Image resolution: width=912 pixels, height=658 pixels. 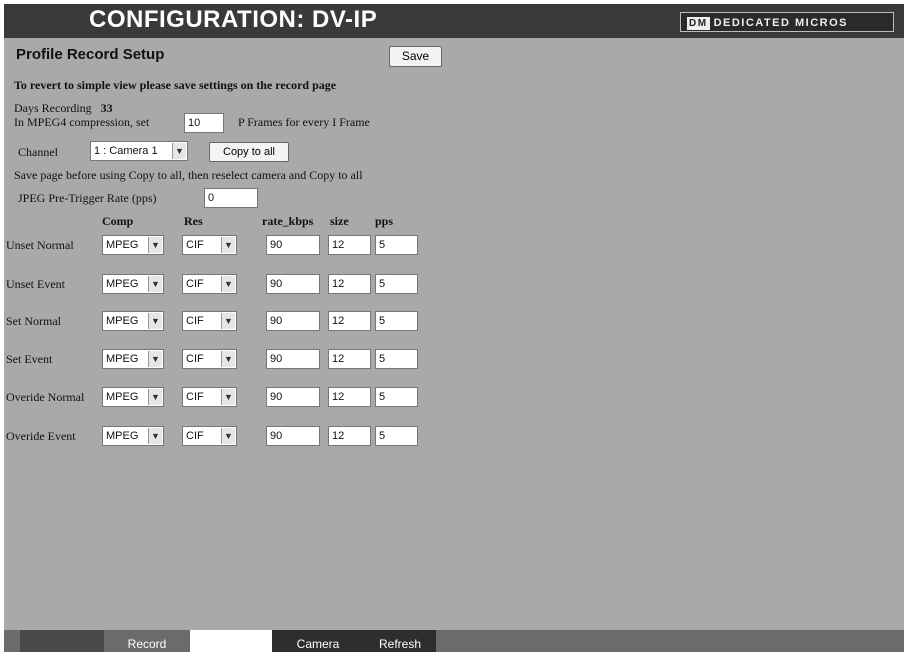 I want to click on mpeg-suffix-label: P Frames for every I Frame, so click(x=304, y=122).